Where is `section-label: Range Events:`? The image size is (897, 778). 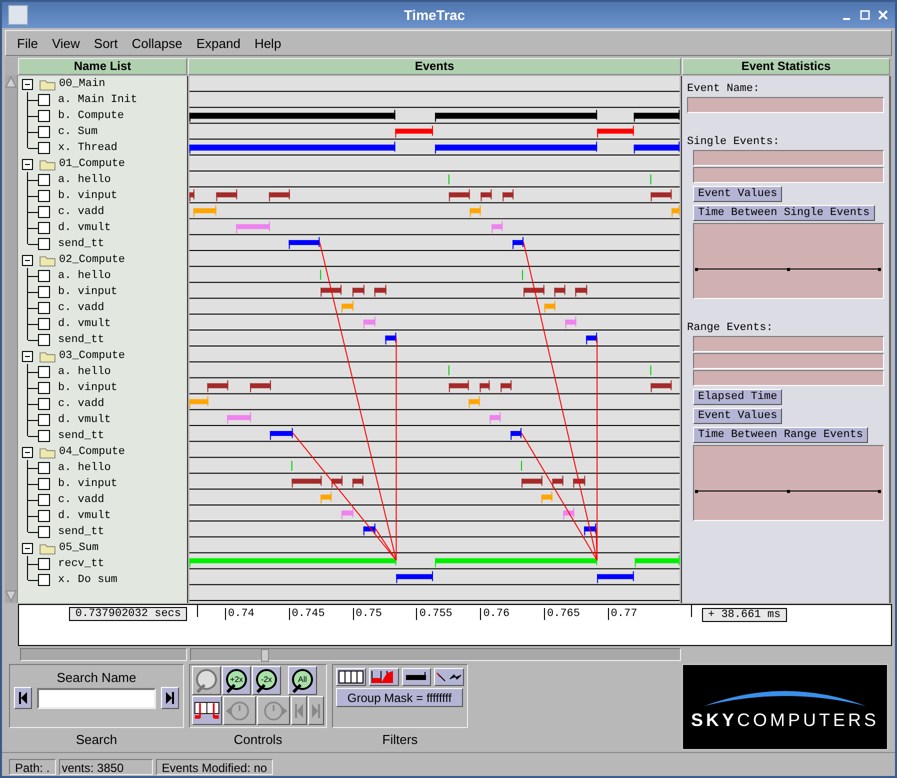
section-label: Range Events: is located at coordinates (730, 328).